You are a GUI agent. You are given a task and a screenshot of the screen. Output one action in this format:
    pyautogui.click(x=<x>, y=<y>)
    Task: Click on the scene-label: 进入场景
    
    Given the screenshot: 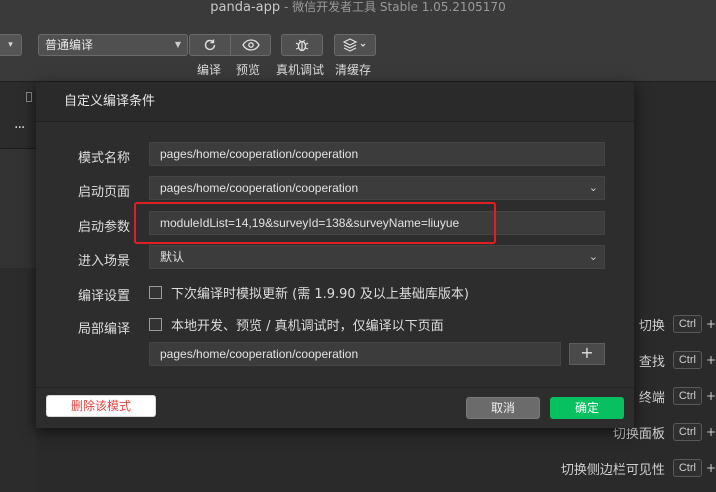 What is the action you would take?
    pyautogui.click(x=104, y=261)
    